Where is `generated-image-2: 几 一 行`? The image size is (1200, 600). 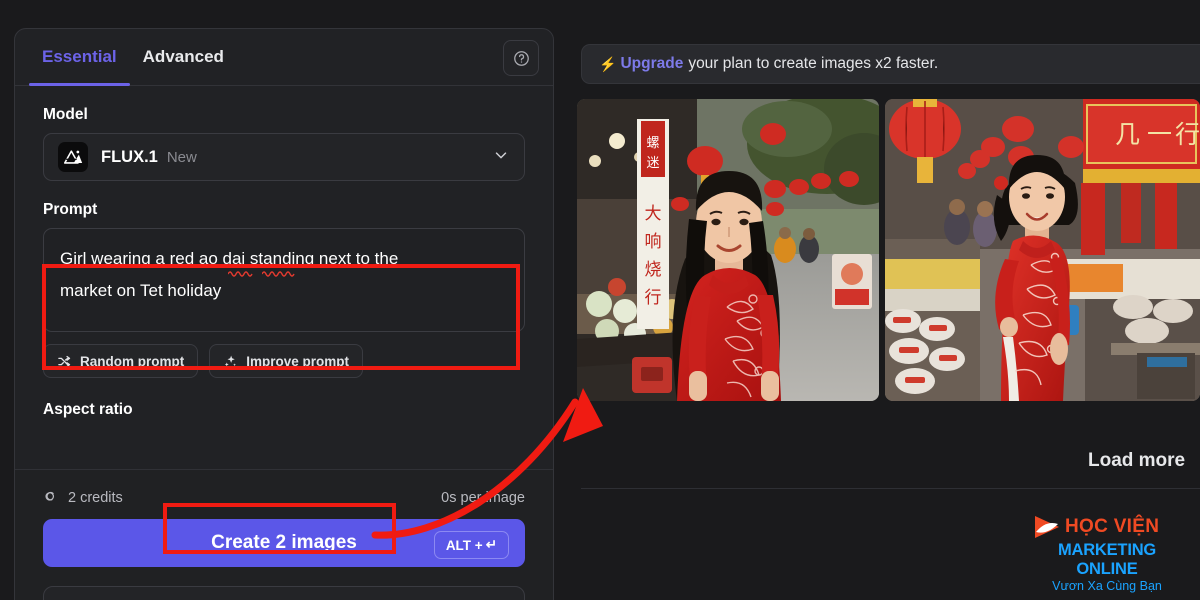 generated-image-2: 几 一 行 is located at coordinates (1042, 250).